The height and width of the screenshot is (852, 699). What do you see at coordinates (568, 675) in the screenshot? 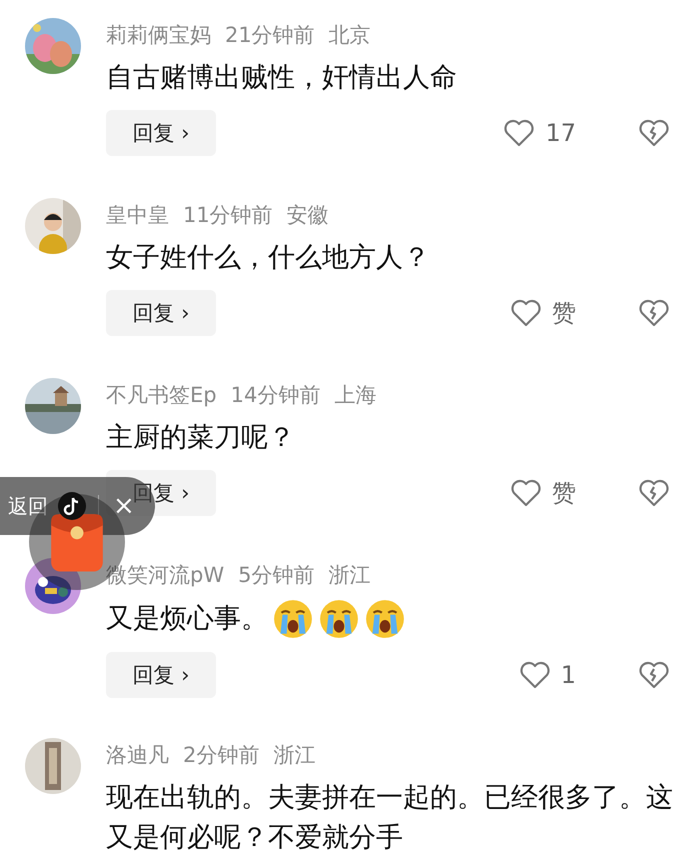
I see `like-count: 1` at bounding box center [568, 675].